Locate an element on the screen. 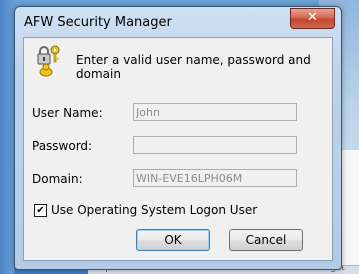 The height and width of the screenshot is (274, 359). close-button: ✕ is located at coordinates (312, 18).